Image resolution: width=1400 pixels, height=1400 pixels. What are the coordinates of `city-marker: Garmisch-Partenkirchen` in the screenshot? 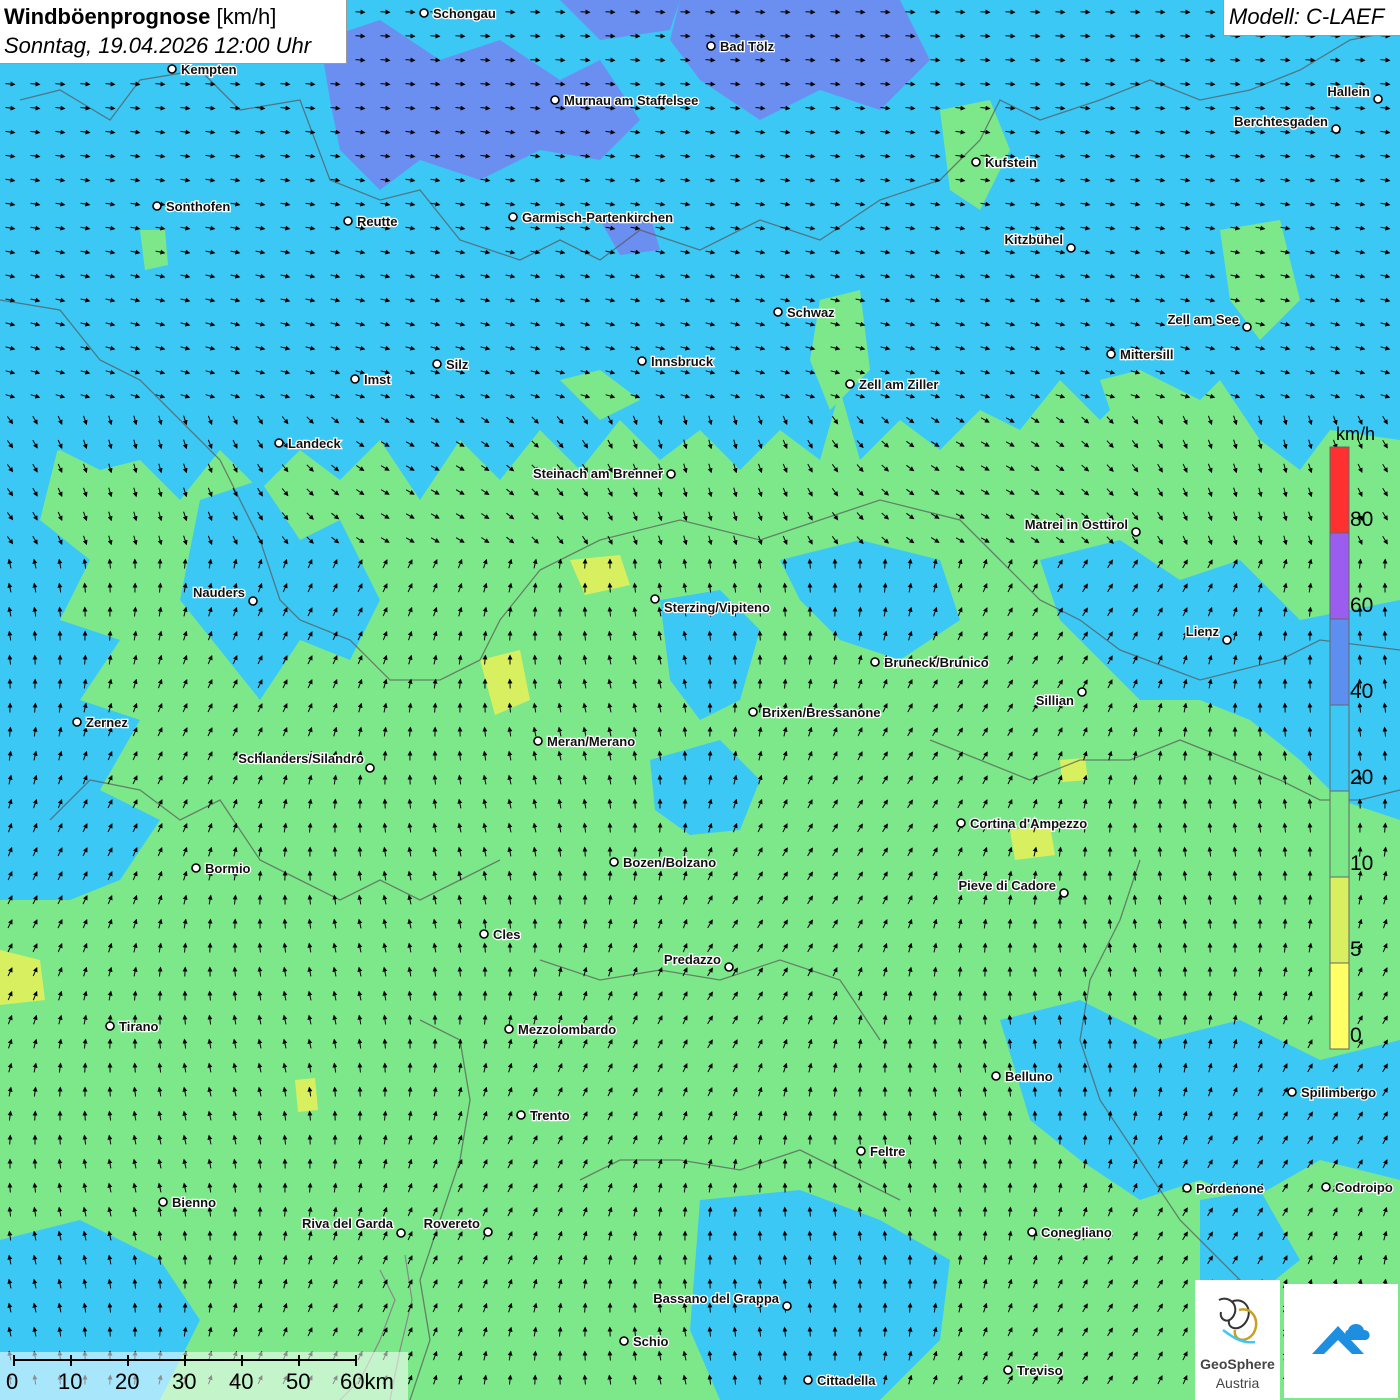 It's located at (591, 217).